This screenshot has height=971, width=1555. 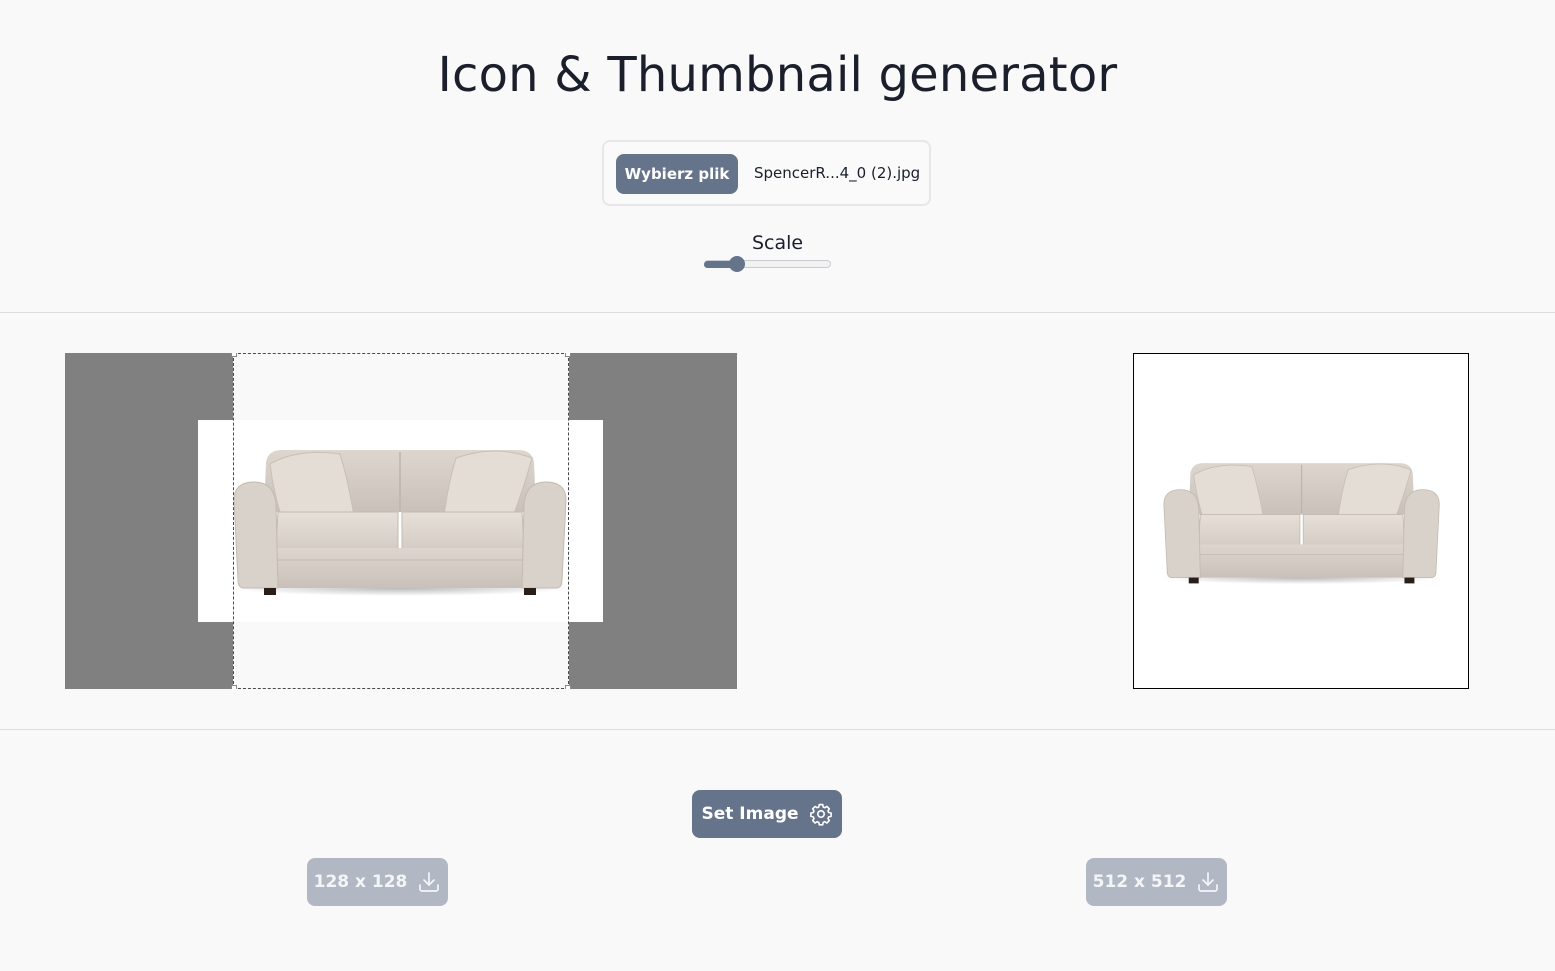 What do you see at coordinates (568, 355) in the screenshot?
I see `crop-handle-top-right` at bounding box center [568, 355].